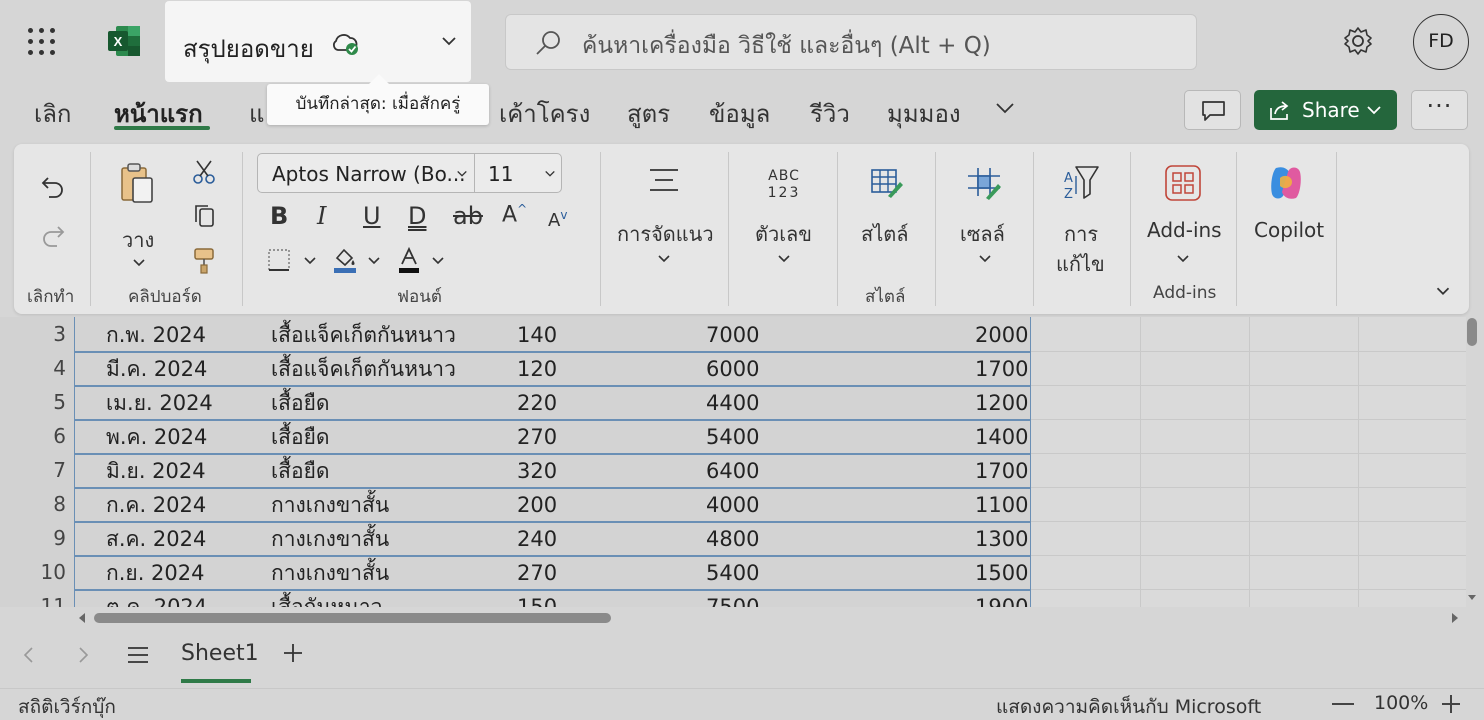 The width and height of the screenshot is (1484, 720). What do you see at coordinates (37, 470) in the screenshot?
I see `row-header: 7` at bounding box center [37, 470].